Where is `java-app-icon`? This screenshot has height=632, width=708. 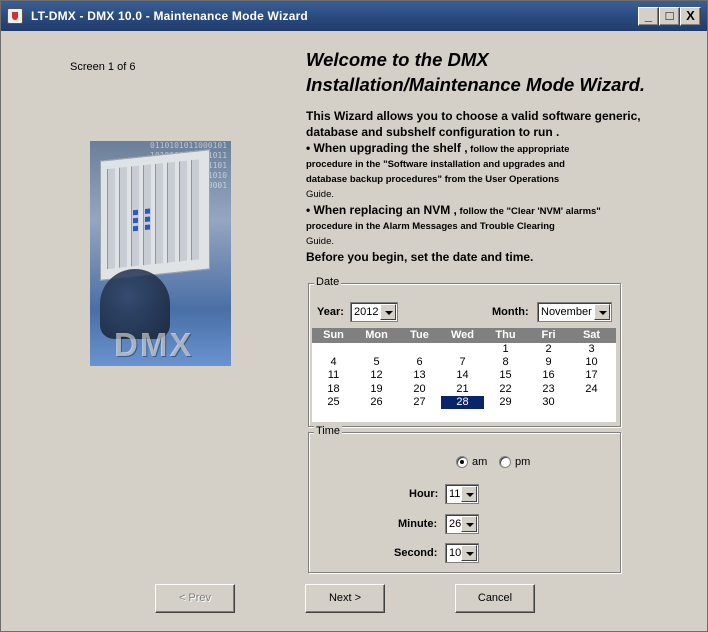 java-app-icon is located at coordinates (15, 16).